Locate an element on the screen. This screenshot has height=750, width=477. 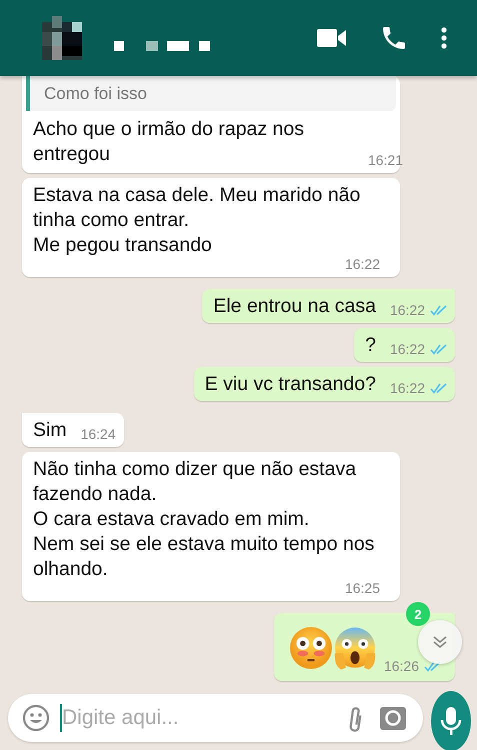
message-text: ? is located at coordinates (370, 345).